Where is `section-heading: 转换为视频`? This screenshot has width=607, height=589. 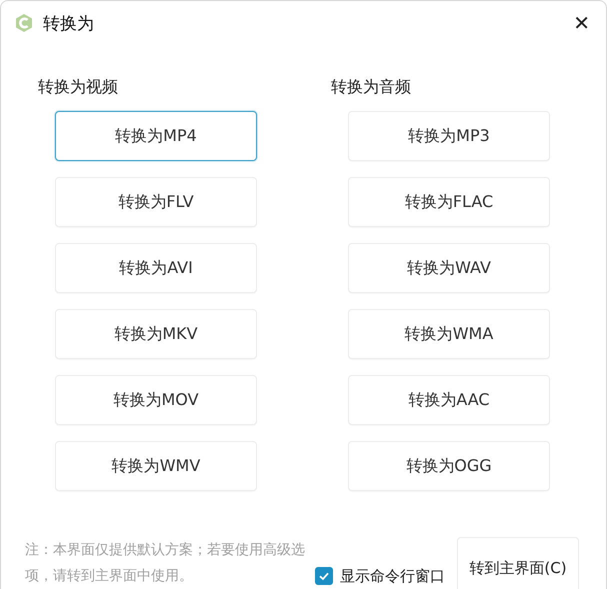 section-heading: 转换为视频 is located at coordinates (78, 87).